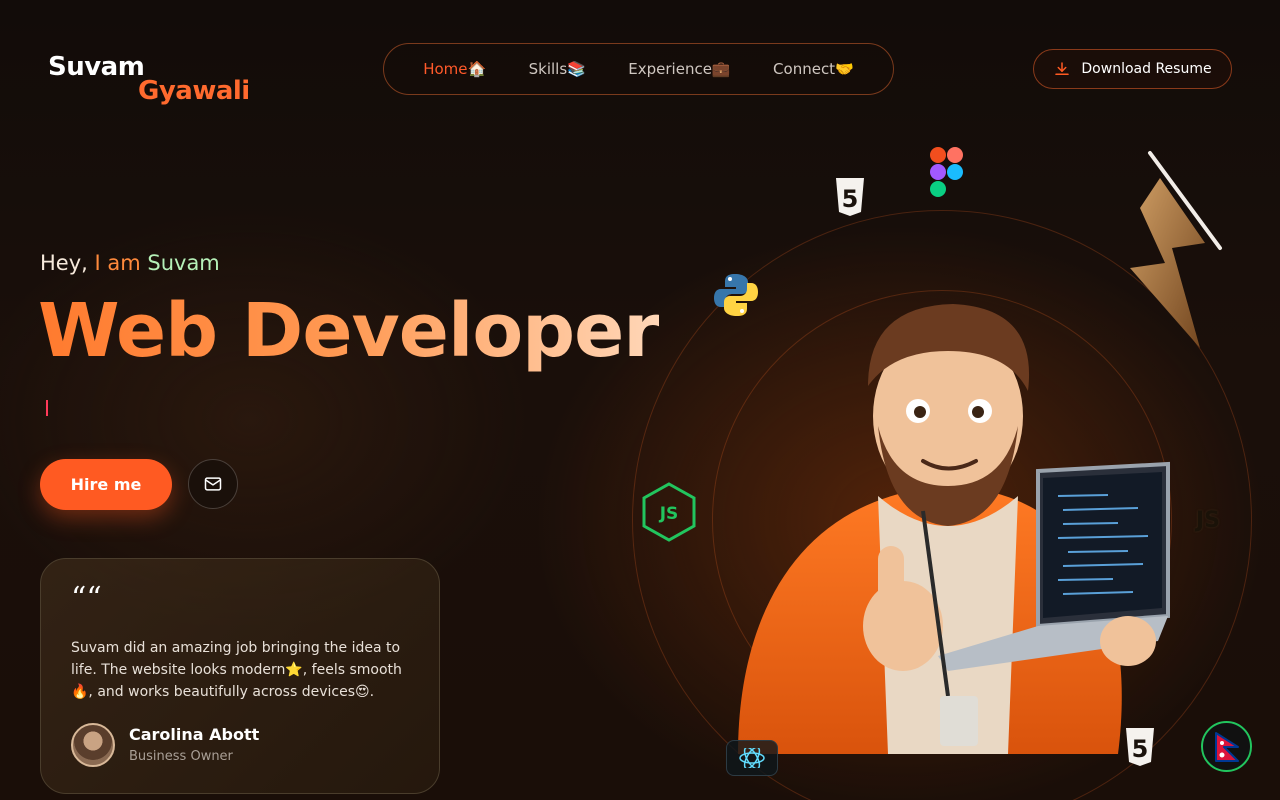 The width and height of the screenshot is (1280, 800). Describe the element at coordinates (813, 69) in the screenshot. I see `nav-item-connect: Connect🤝` at that location.